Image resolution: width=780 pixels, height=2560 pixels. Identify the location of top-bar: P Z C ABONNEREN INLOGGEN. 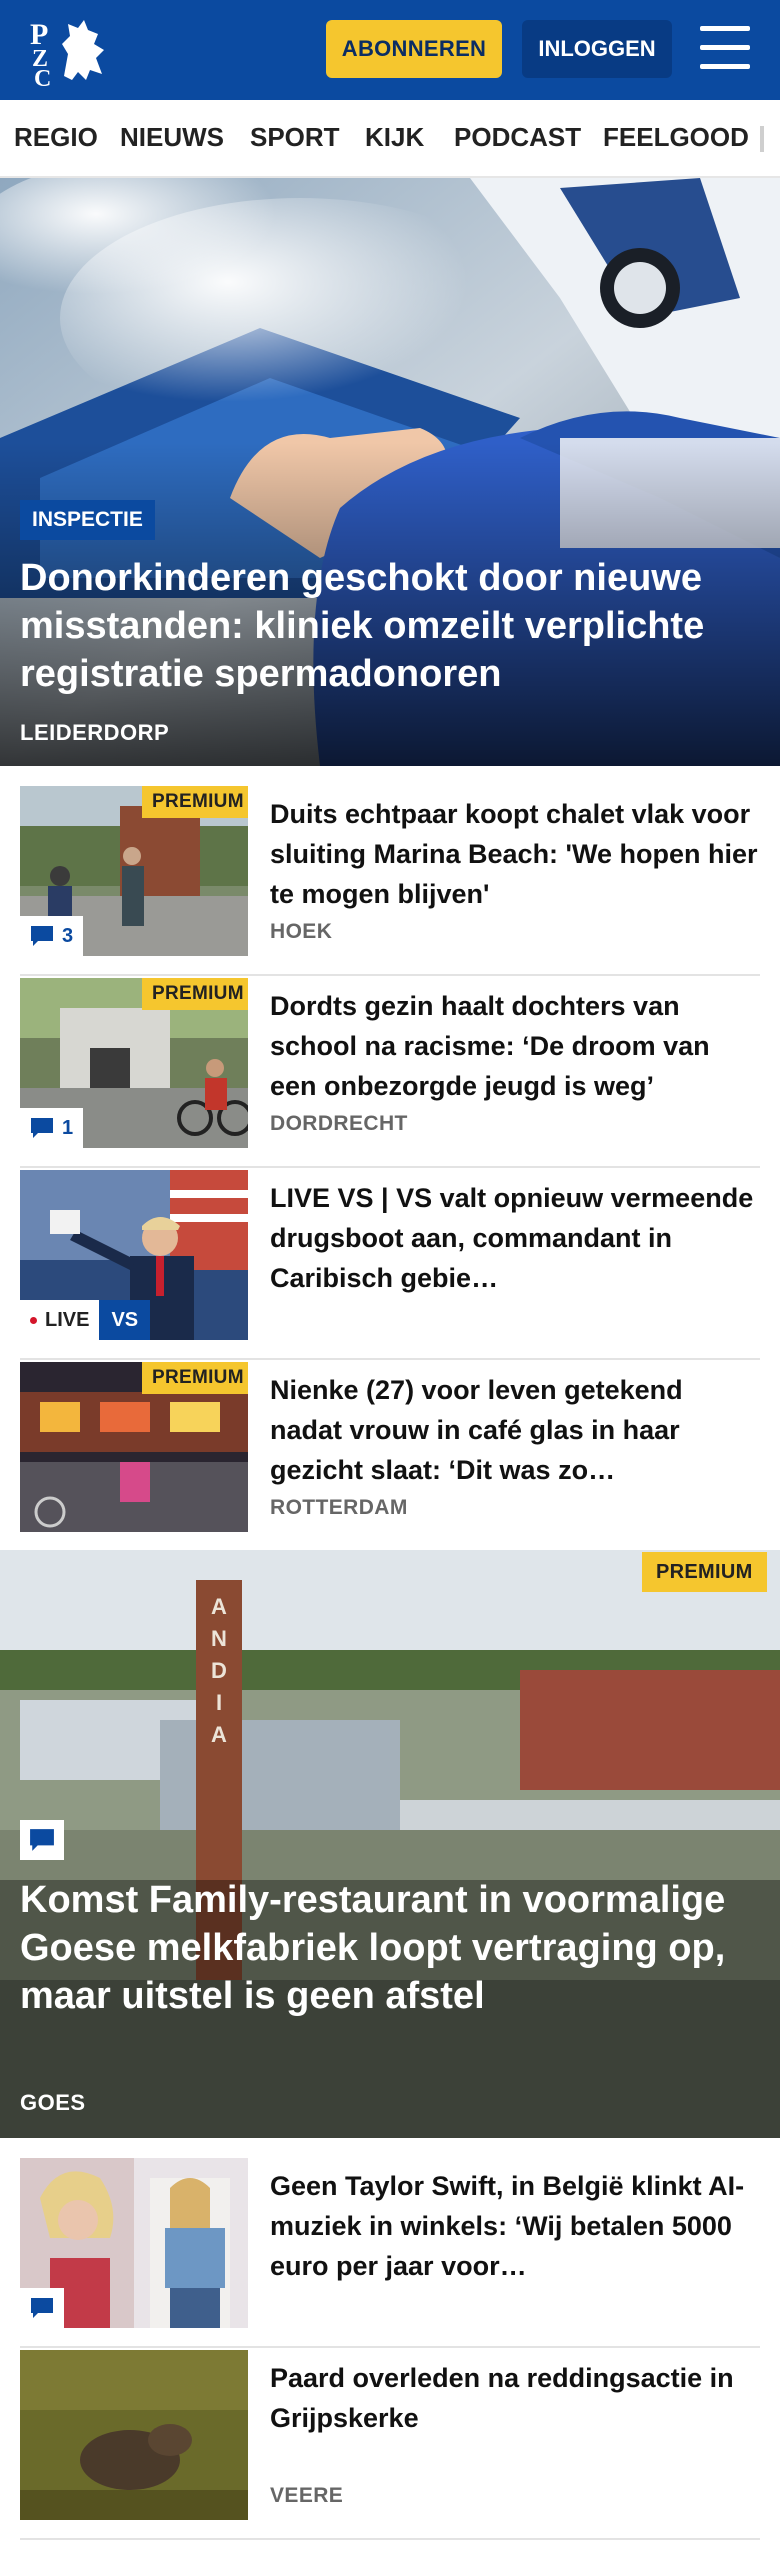
(390, 50).